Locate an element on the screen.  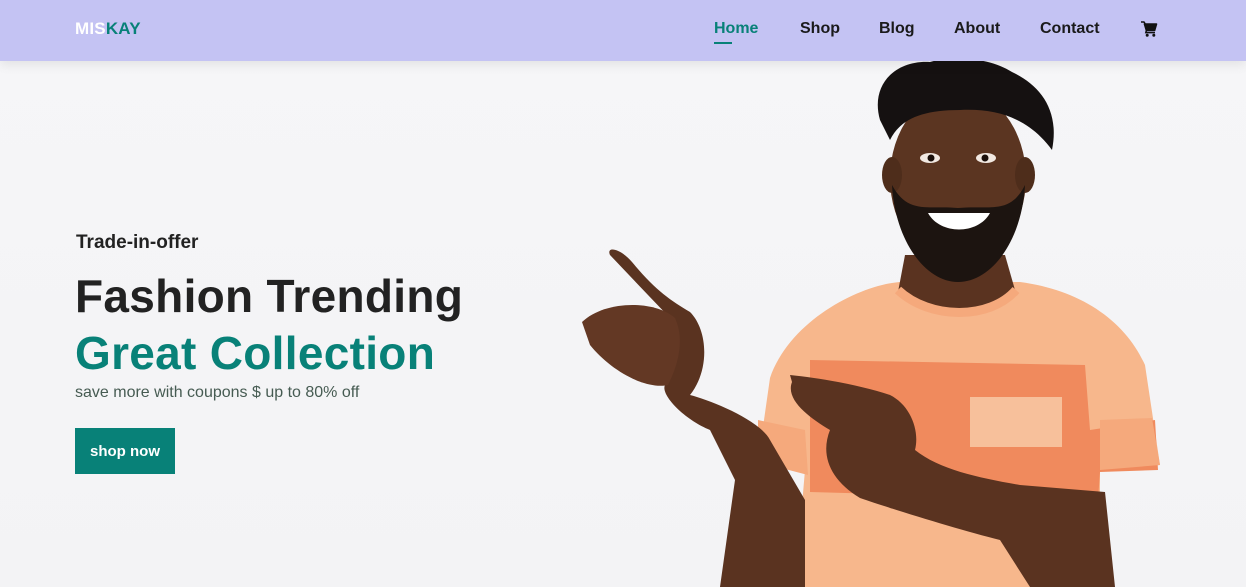
left-fist is located at coordinates (631, 345).